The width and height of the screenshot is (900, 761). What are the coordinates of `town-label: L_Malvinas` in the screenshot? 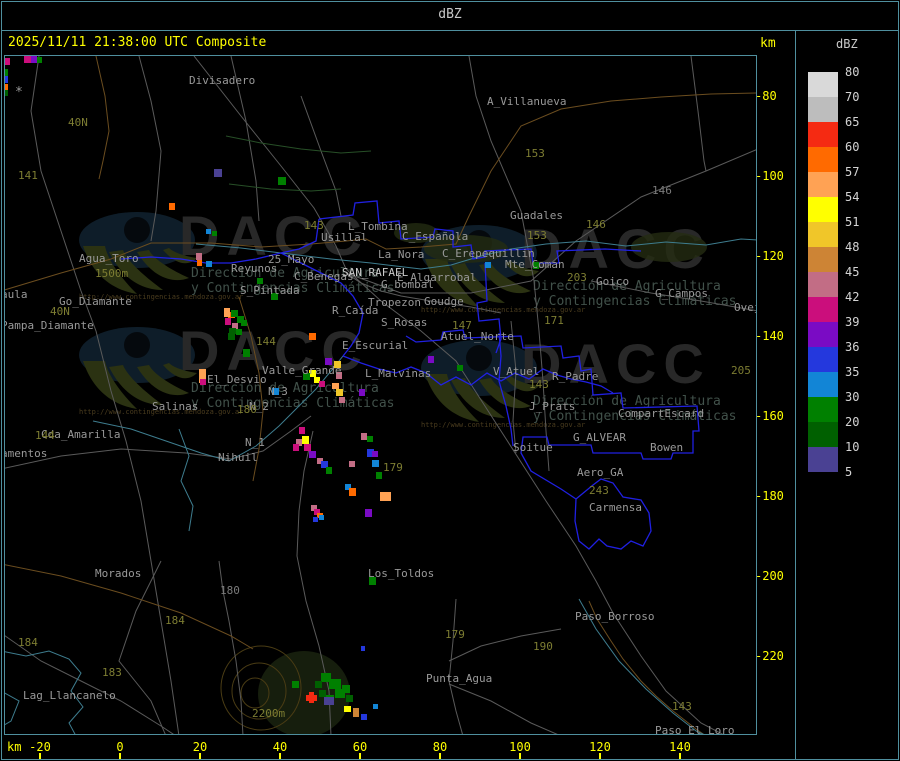 It's located at (398, 373).